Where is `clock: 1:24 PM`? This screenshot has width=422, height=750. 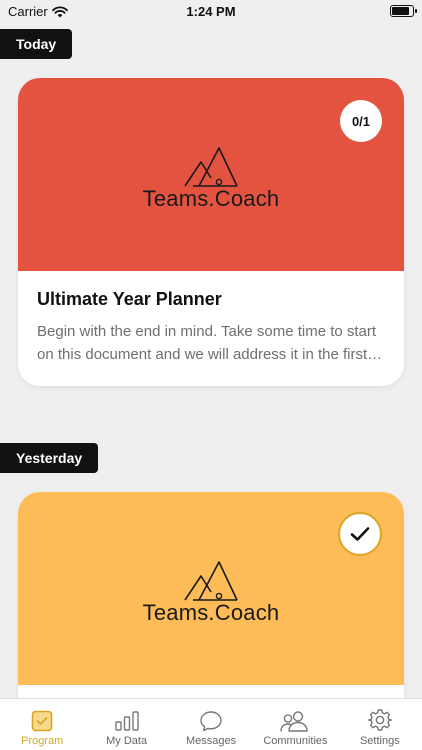 clock: 1:24 PM is located at coordinates (211, 11).